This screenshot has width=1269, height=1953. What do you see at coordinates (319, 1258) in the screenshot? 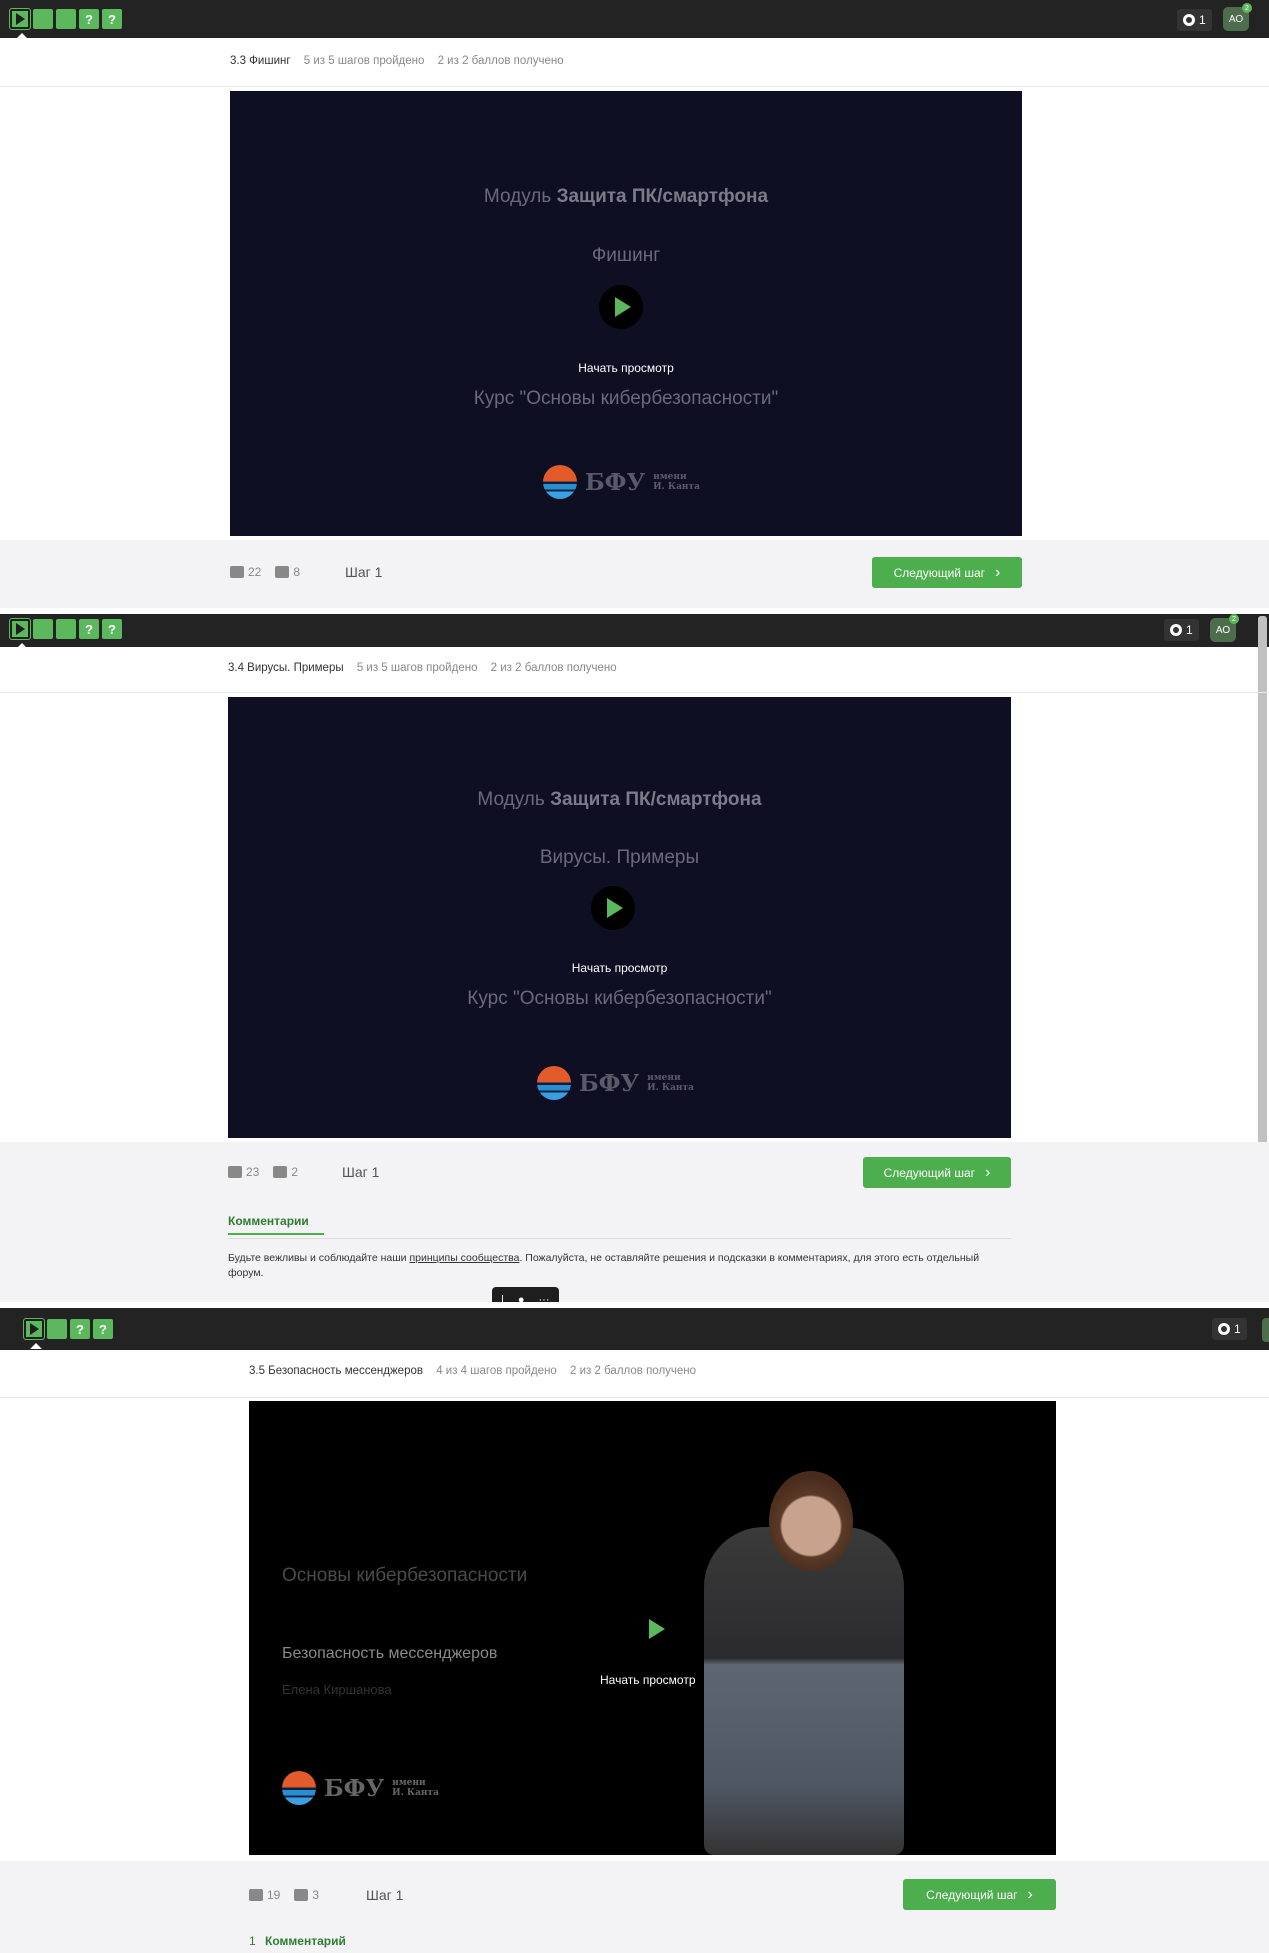
I see `note-text-before: Будьте вежливы и соблюдайте наши` at bounding box center [319, 1258].